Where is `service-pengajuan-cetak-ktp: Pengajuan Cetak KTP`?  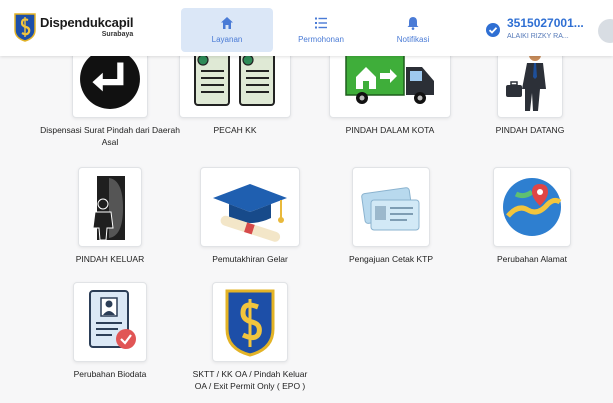 service-pengajuan-cetak-ktp: Pengajuan Cetak KTP is located at coordinates (391, 216).